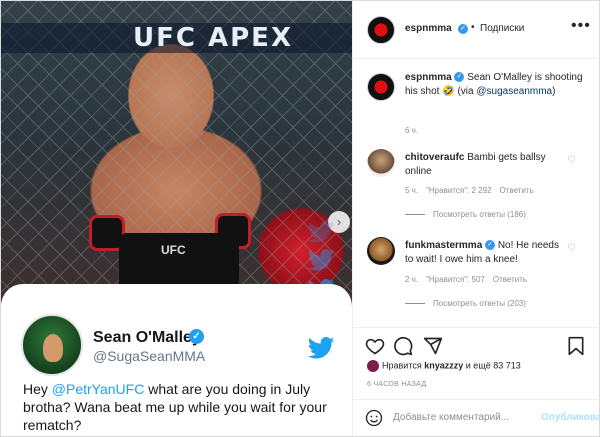 The image size is (600, 437). Describe the element at coordinates (149, 356) in the screenshot. I see `tweet-author-handle: @SugaSeanMMA` at that location.